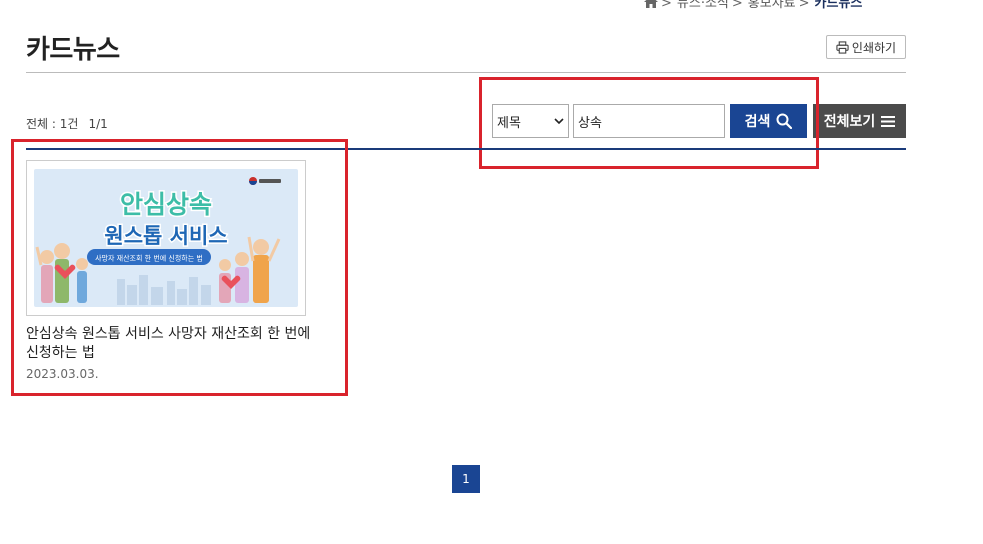  I want to click on breadcrumb-item-pr: 홍보자료, so click(772, 5).